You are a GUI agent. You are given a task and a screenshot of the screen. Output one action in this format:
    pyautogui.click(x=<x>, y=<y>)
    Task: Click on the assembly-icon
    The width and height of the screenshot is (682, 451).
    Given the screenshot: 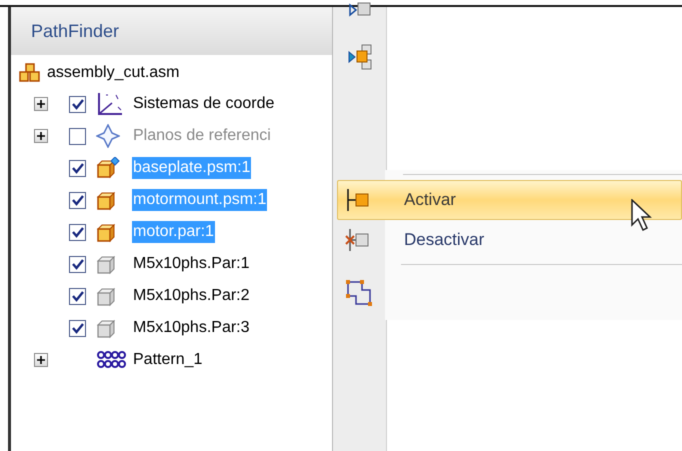 What is the action you would take?
    pyautogui.click(x=30, y=72)
    